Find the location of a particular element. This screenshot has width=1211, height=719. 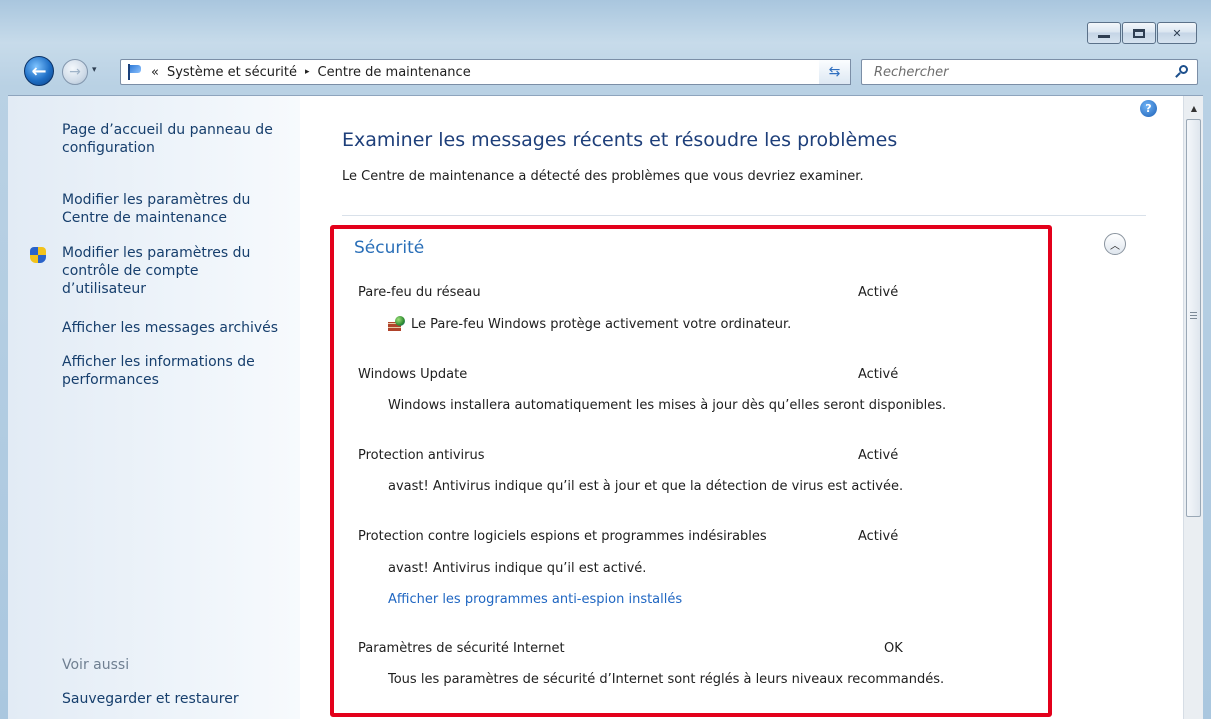

see-also-heading: Voir aussi is located at coordinates (96, 665).